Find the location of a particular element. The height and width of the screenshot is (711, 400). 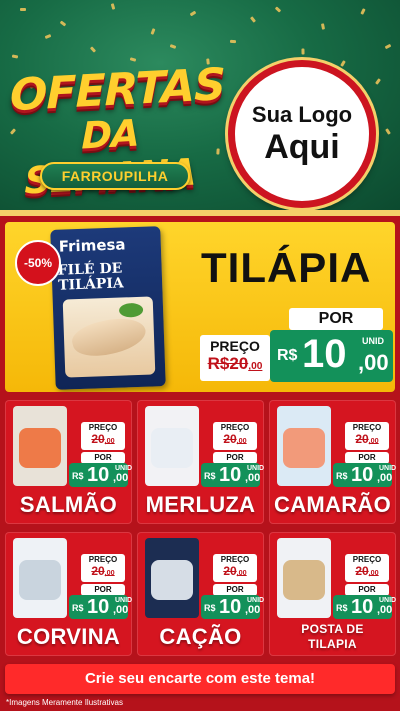

logo-text-line-1: Sua Logo is located at coordinates (302, 114).